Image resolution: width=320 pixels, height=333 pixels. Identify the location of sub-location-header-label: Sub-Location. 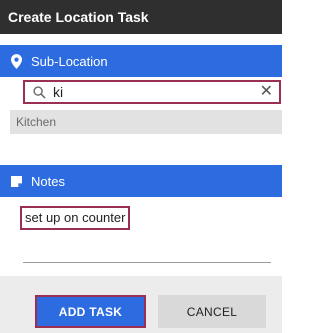
(69, 61).